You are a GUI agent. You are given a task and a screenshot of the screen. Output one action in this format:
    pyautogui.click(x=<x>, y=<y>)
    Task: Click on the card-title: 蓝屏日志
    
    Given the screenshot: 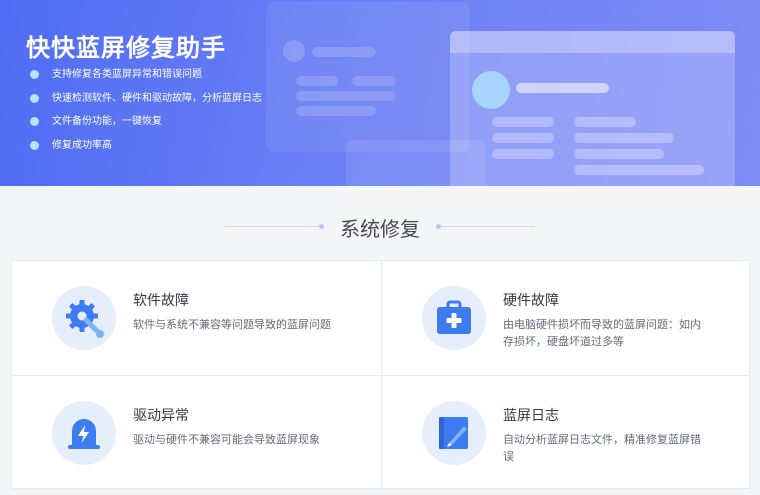 What is the action you would take?
    pyautogui.click(x=531, y=416)
    